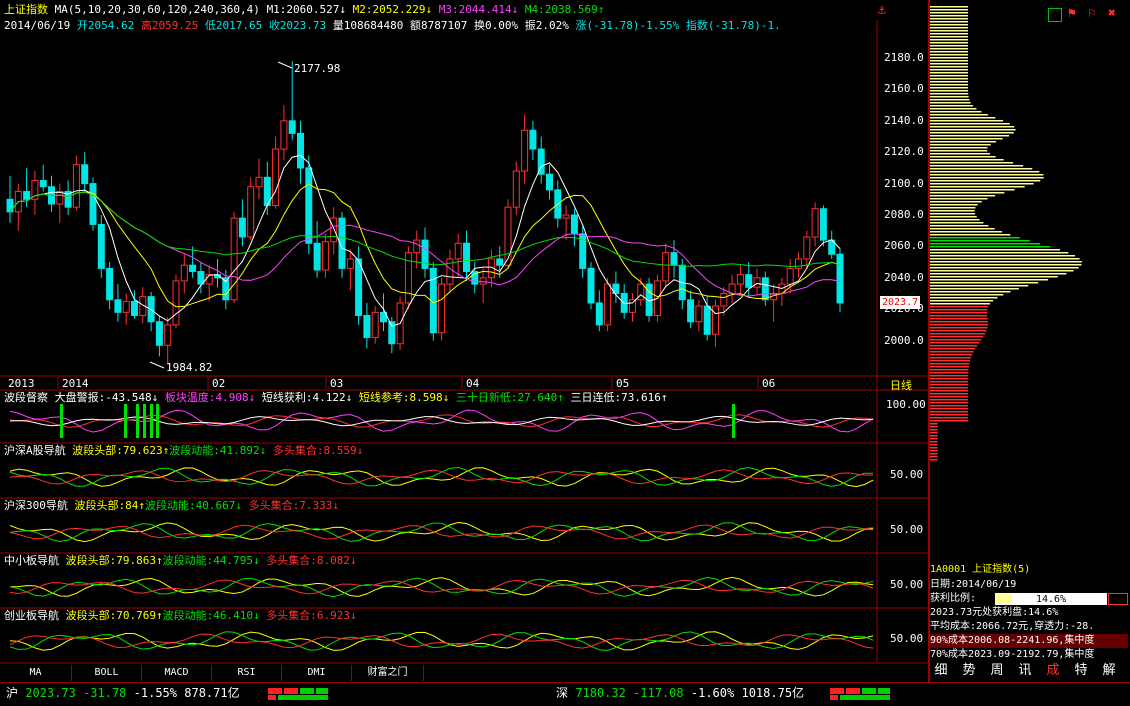 This screenshot has height=706, width=1130. What do you see at coordinates (904, 120) in the screenshot?
I see `price-tick-label: 2140.0` at bounding box center [904, 120].